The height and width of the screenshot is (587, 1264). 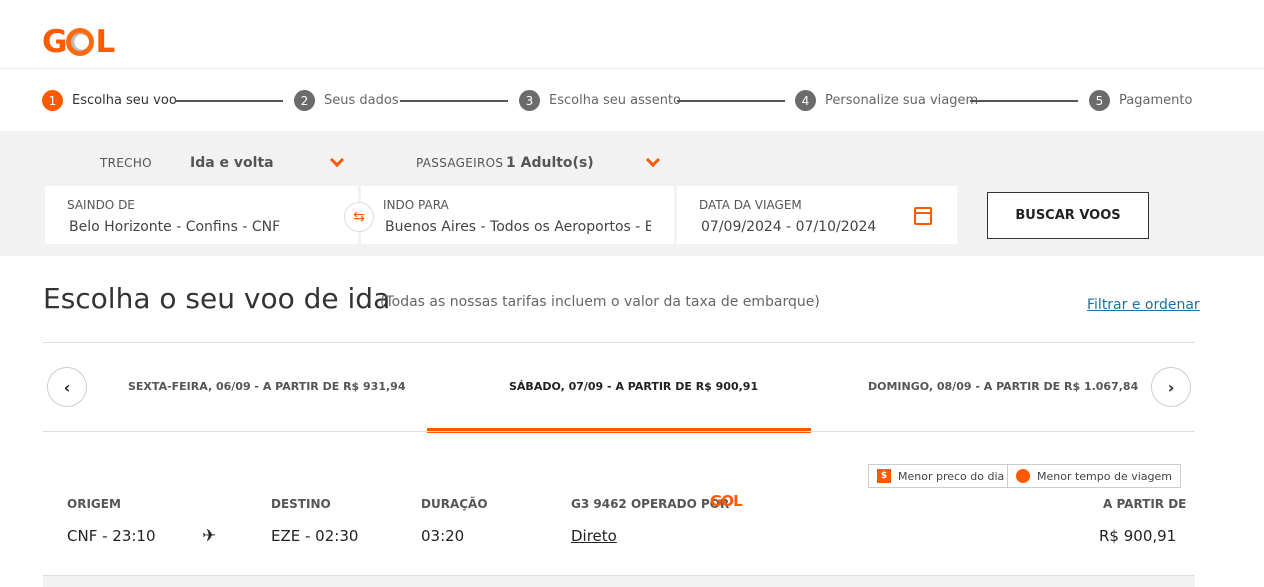 What do you see at coordinates (94, 504) in the screenshot?
I see `origem-header: ORIGEM` at bounding box center [94, 504].